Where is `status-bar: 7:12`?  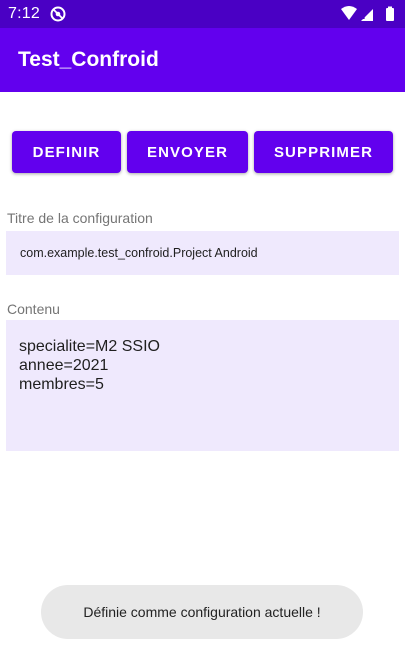
status-bar: 7:12 is located at coordinates (202, 14).